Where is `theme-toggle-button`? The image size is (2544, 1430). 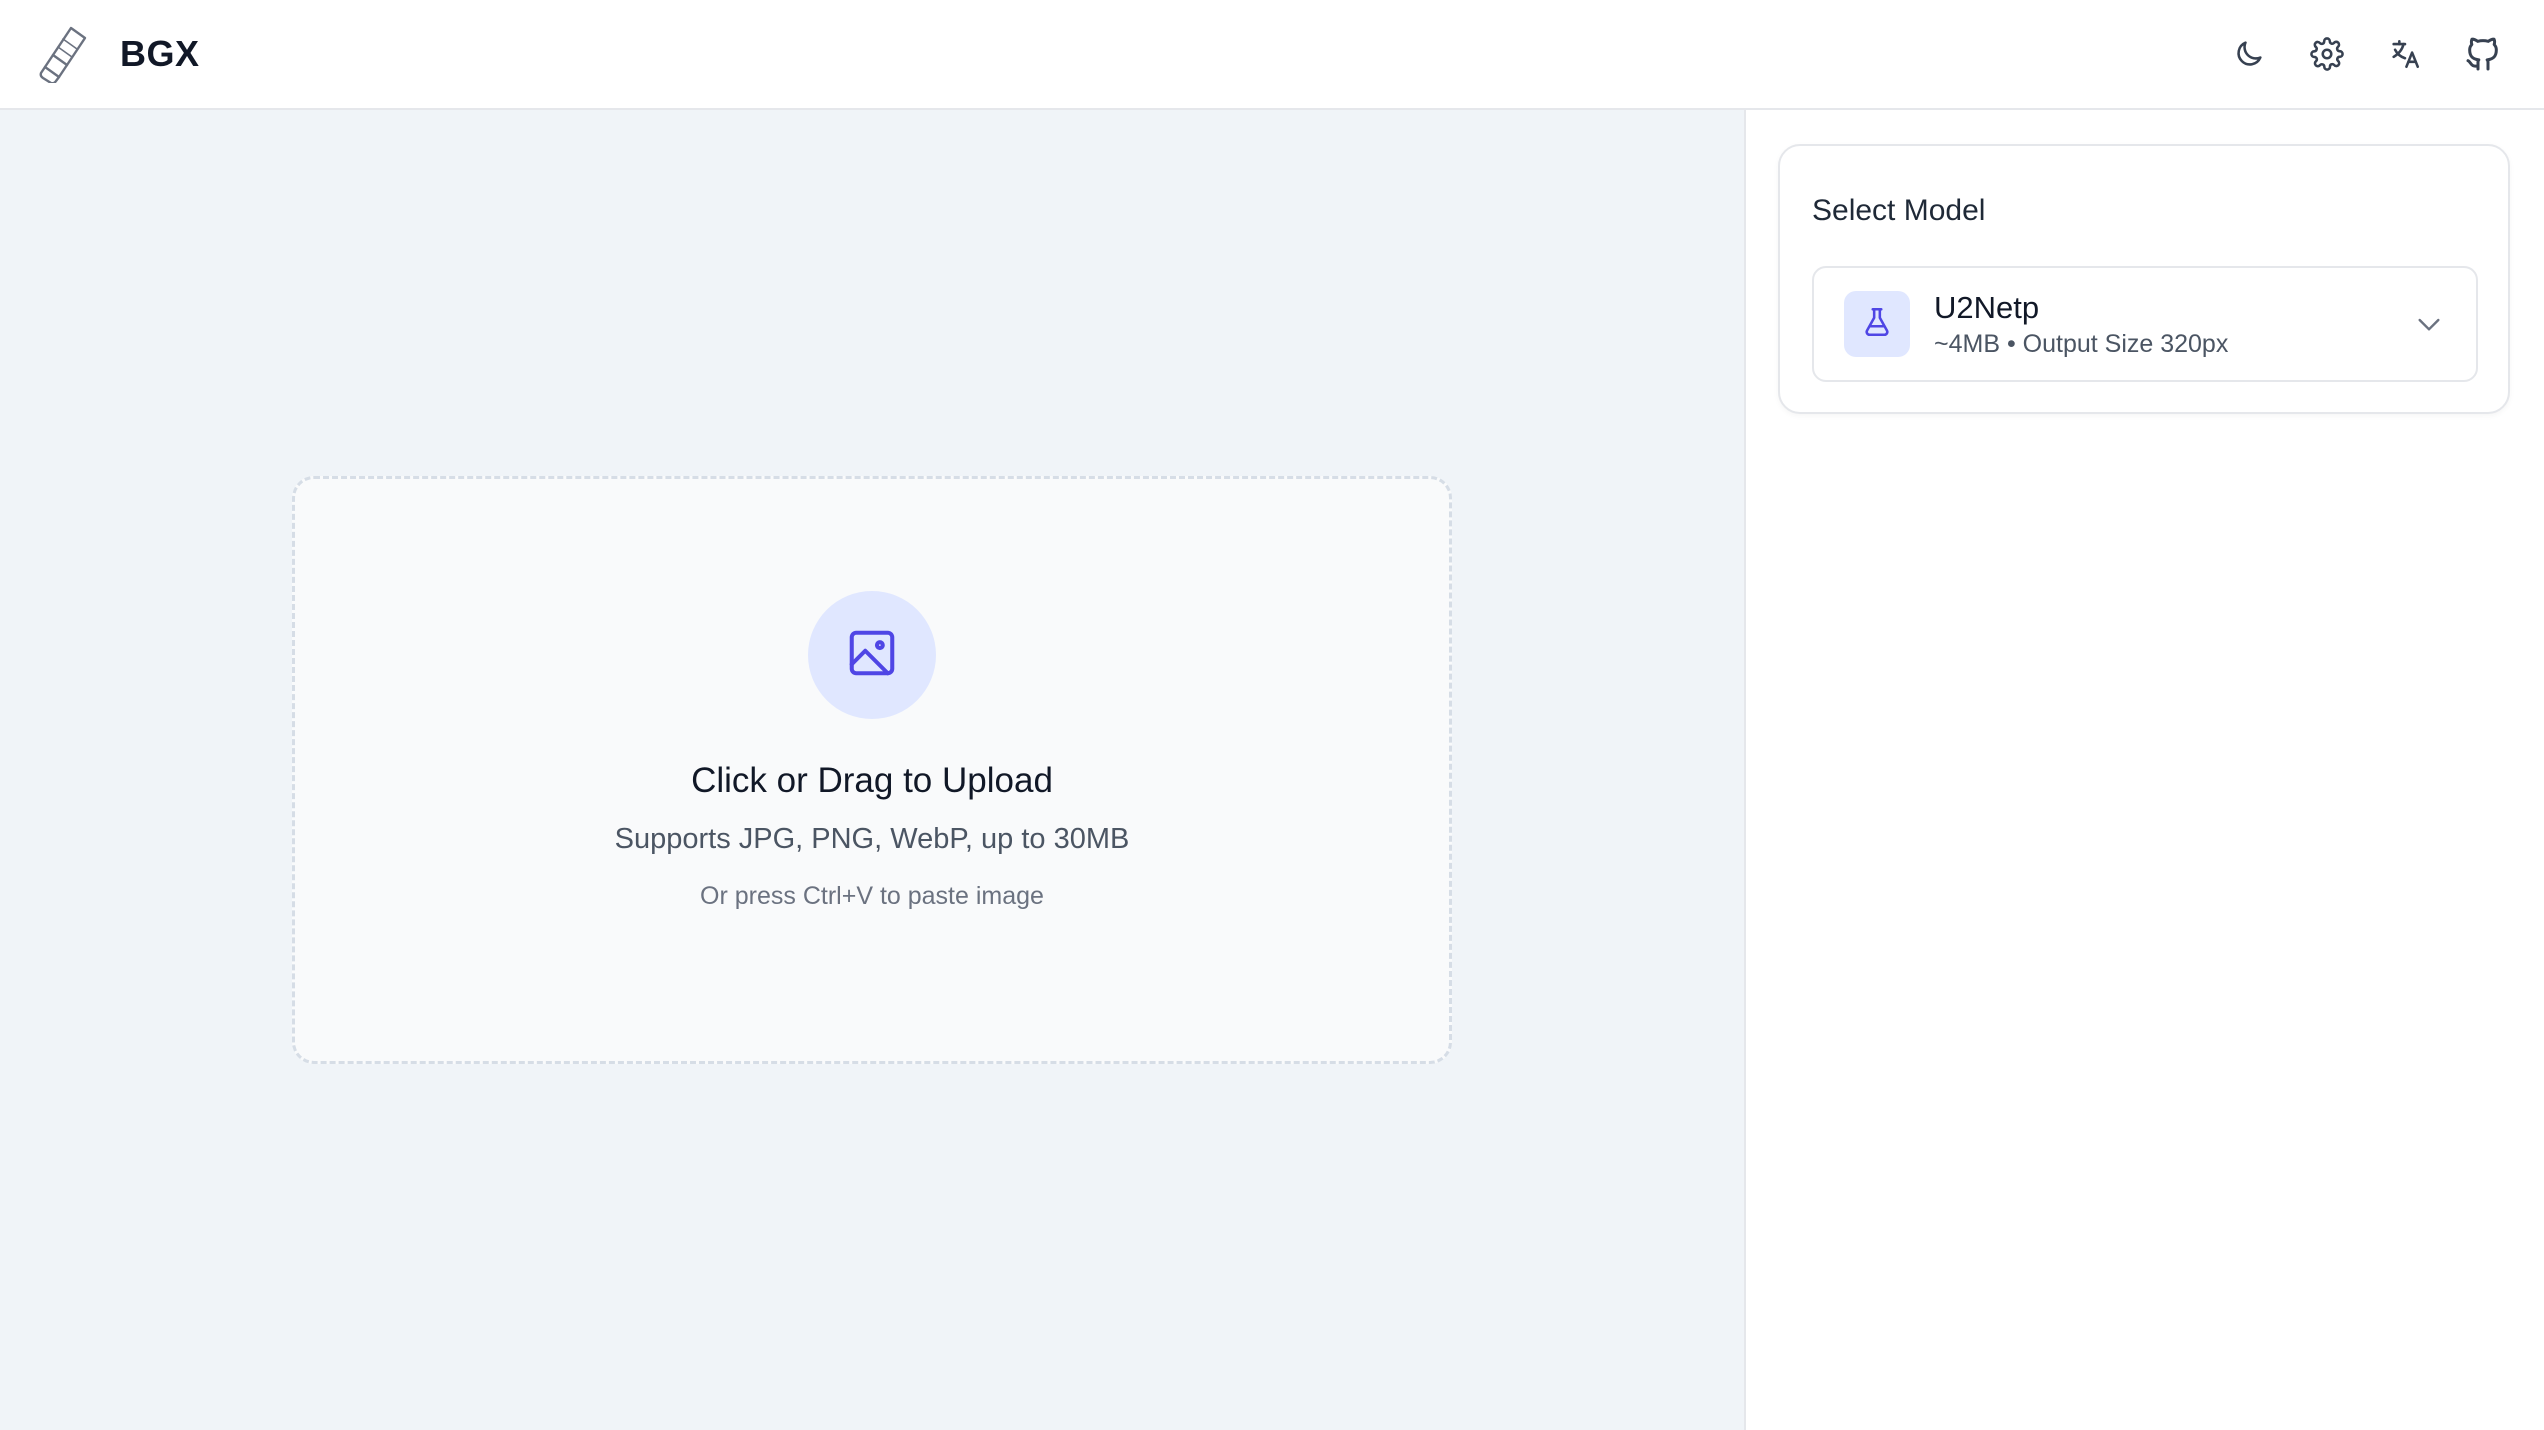
theme-toggle-button is located at coordinates (2249, 54).